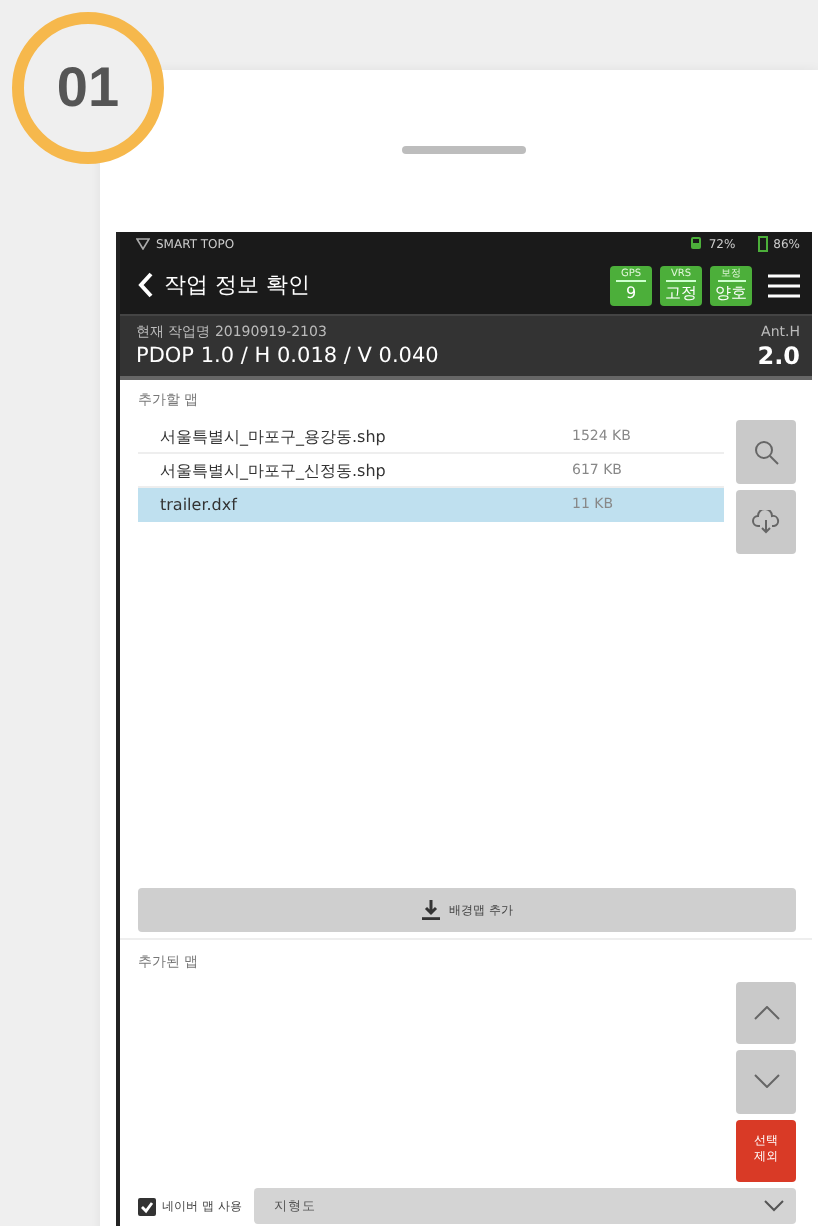 The width and height of the screenshot is (818, 1226). Describe the element at coordinates (88, 88) in the screenshot. I see `step-number-badge: 01` at that location.